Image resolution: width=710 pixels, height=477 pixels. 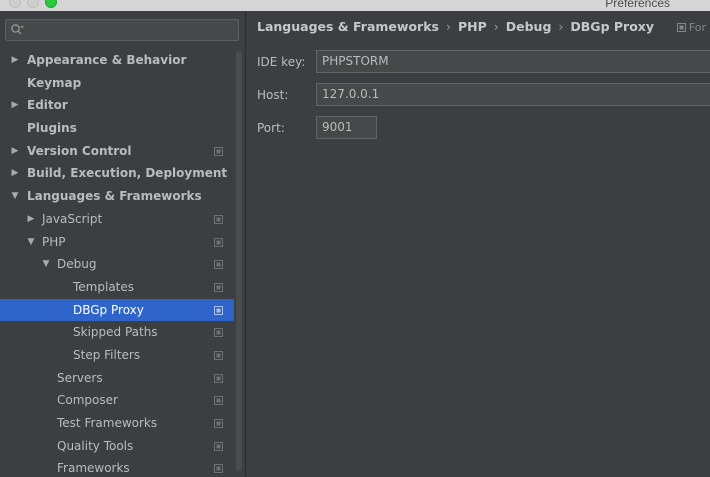 I want to click on tree-item-label: Build, Execution, Deployment, so click(x=127, y=173).